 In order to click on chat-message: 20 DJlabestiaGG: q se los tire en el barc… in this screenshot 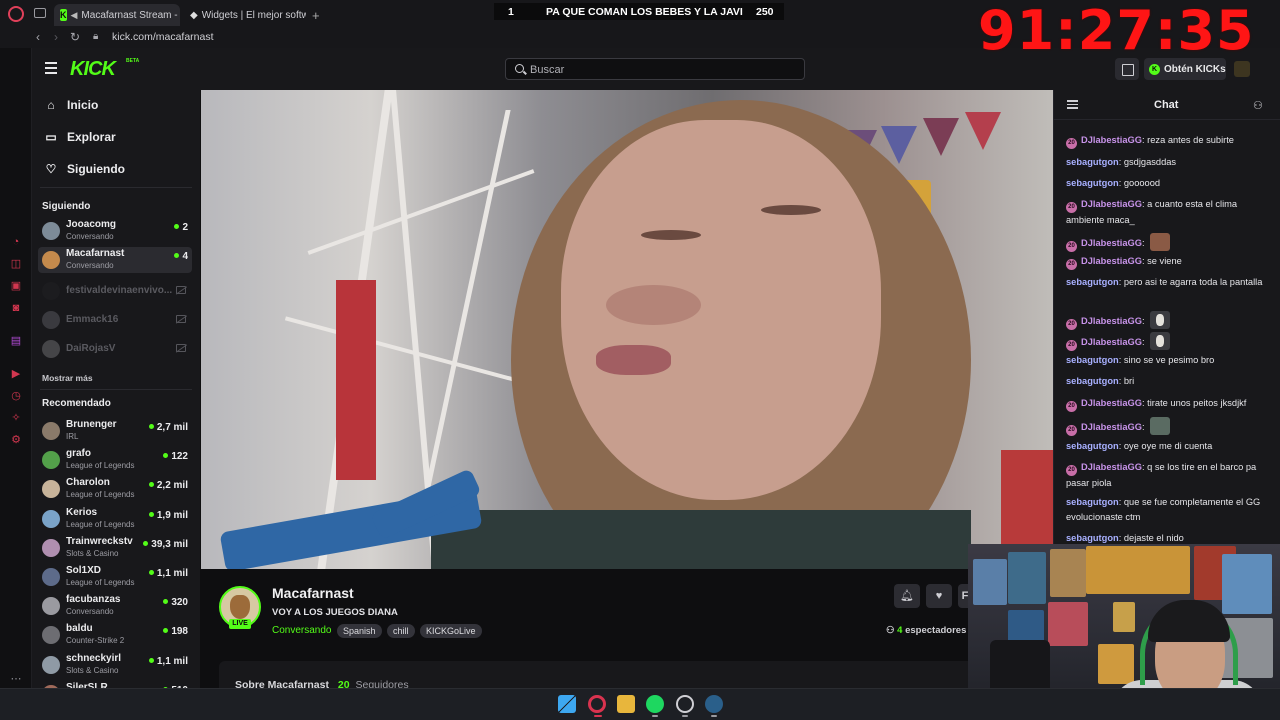, I will do `click(1161, 475)`.